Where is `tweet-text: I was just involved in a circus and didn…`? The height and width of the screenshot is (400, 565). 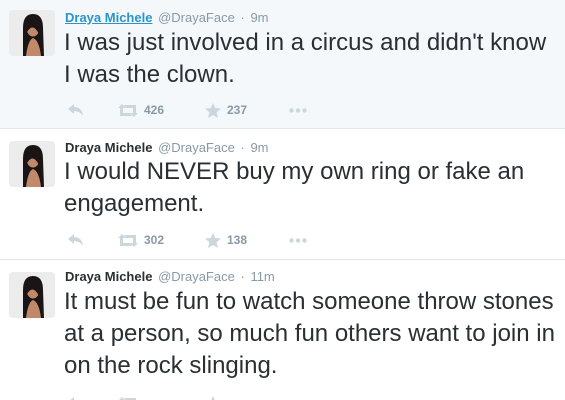 tweet-text: I was just involved in a circus and didn… is located at coordinates (305, 58).